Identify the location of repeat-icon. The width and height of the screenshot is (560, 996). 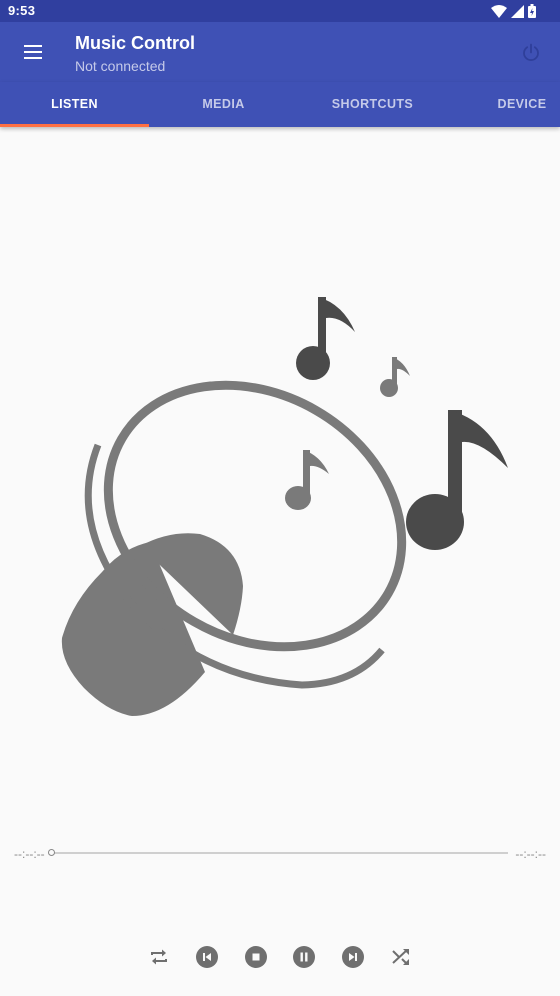
(159, 957).